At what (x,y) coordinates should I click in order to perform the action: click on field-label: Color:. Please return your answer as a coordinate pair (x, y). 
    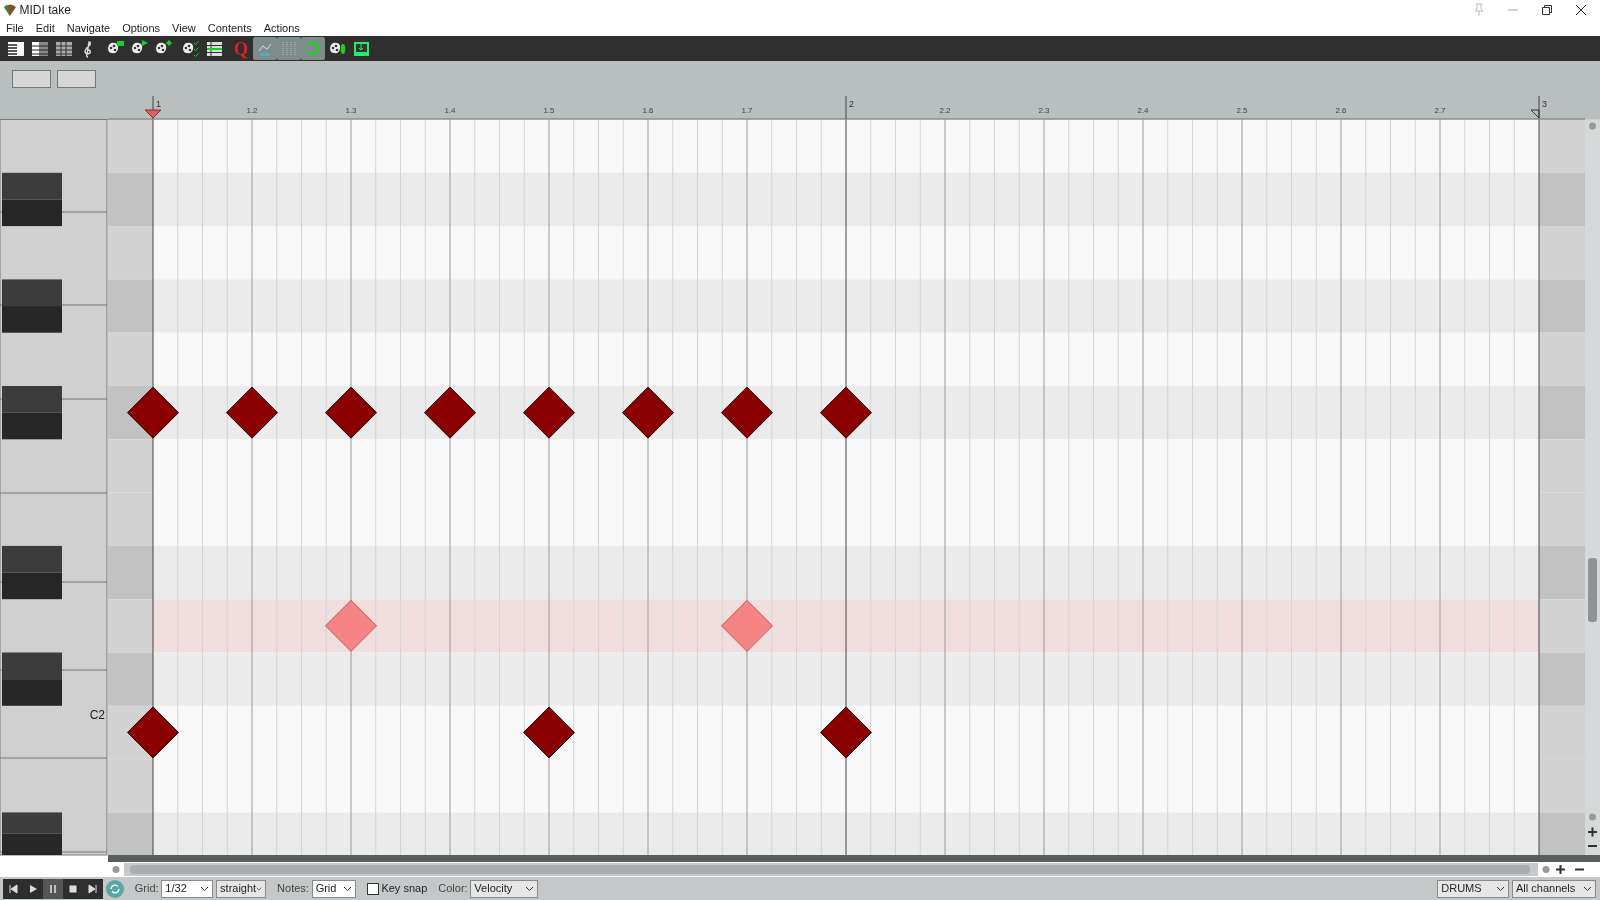
    Looking at the image, I should click on (453, 889).